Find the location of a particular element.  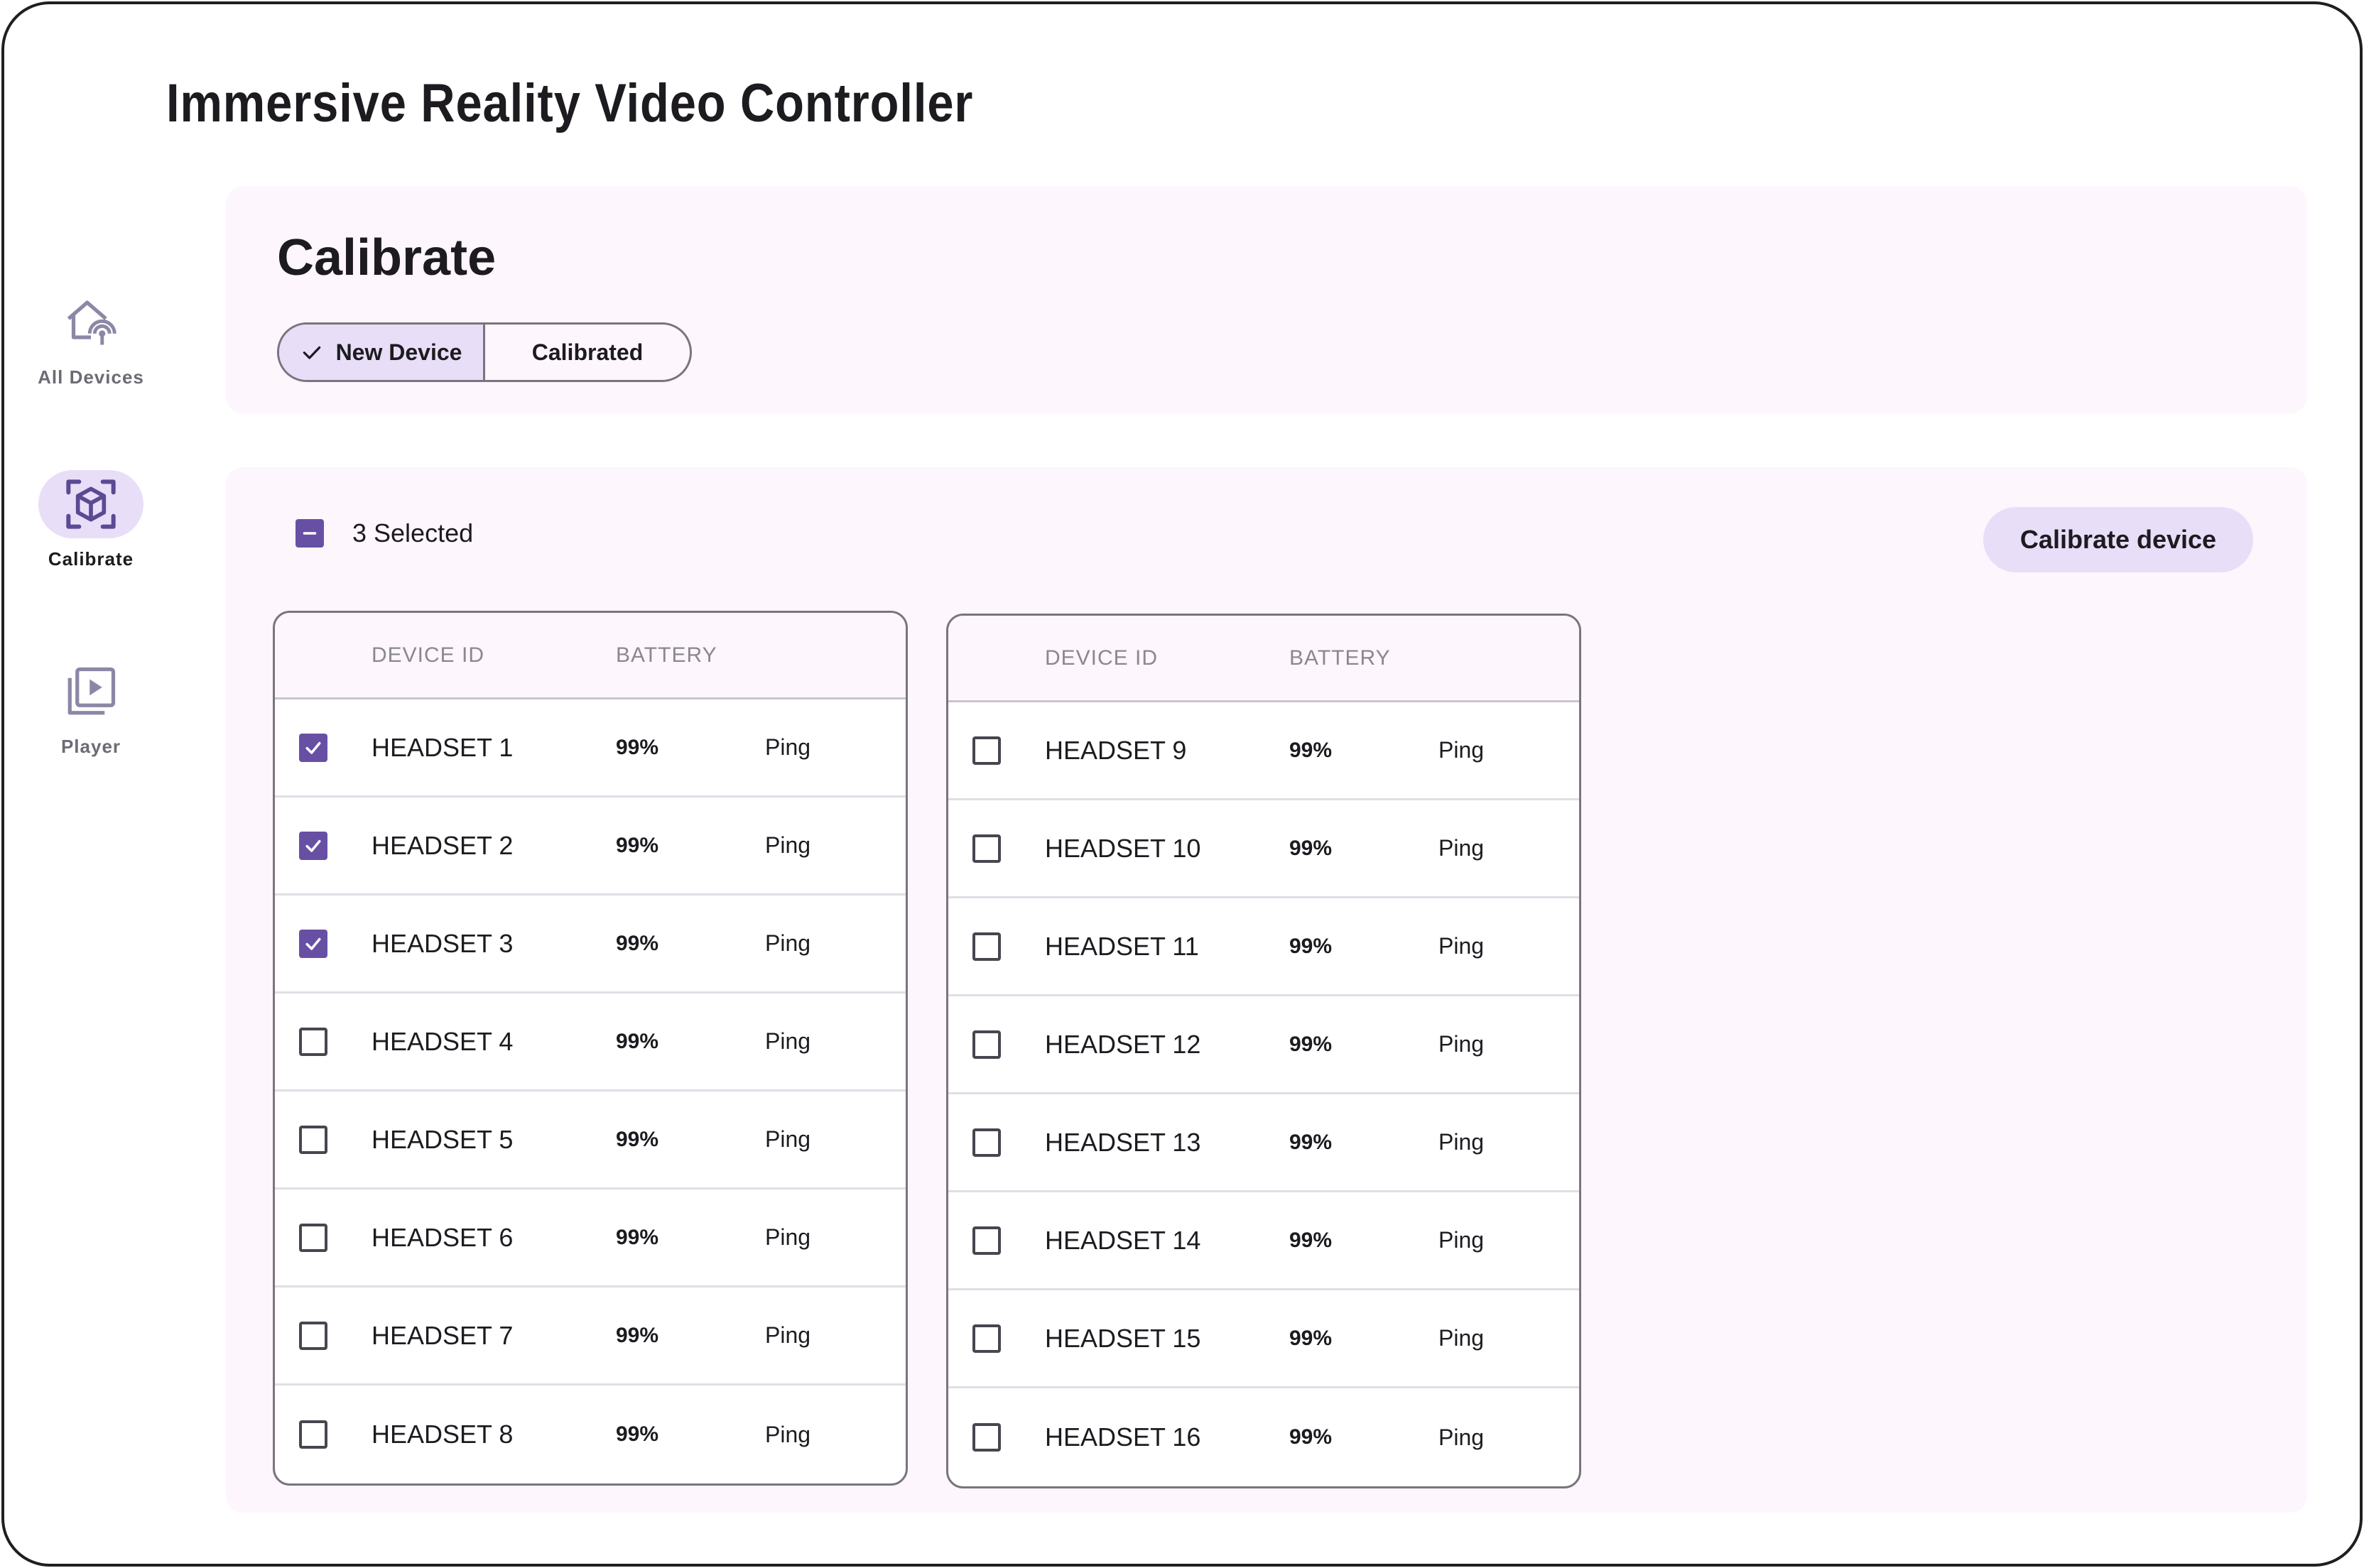

table-row: HEADSET 3 99% Ping is located at coordinates (590, 944).